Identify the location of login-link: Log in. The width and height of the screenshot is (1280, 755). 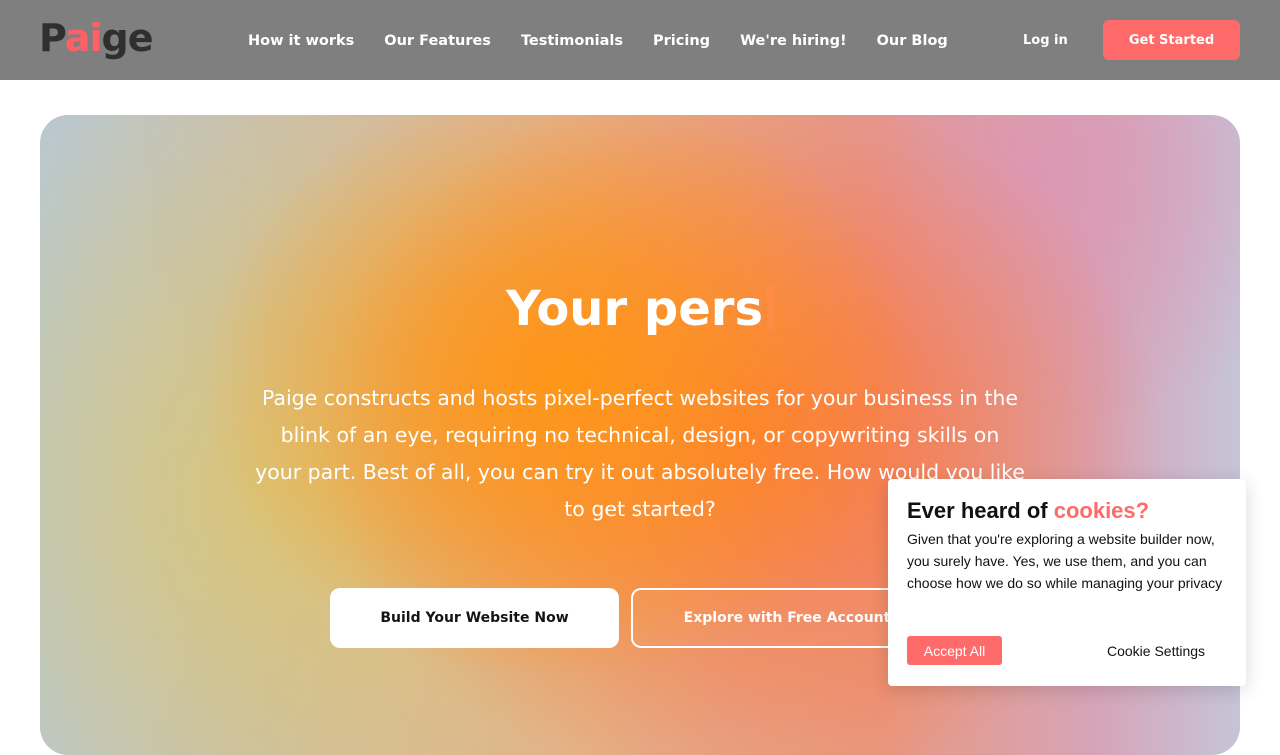
(1045, 41).